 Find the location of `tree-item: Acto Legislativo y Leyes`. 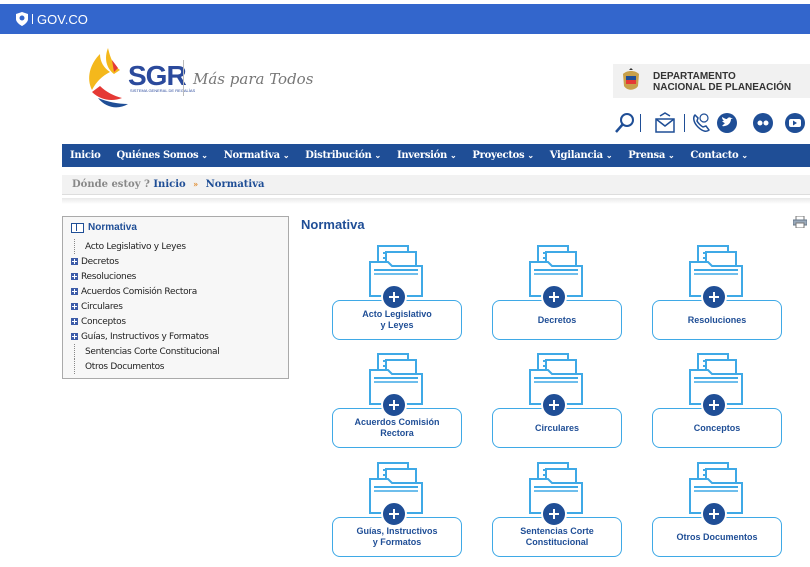

tree-item: Acto Legislativo y Leyes is located at coordinates (177, 246).